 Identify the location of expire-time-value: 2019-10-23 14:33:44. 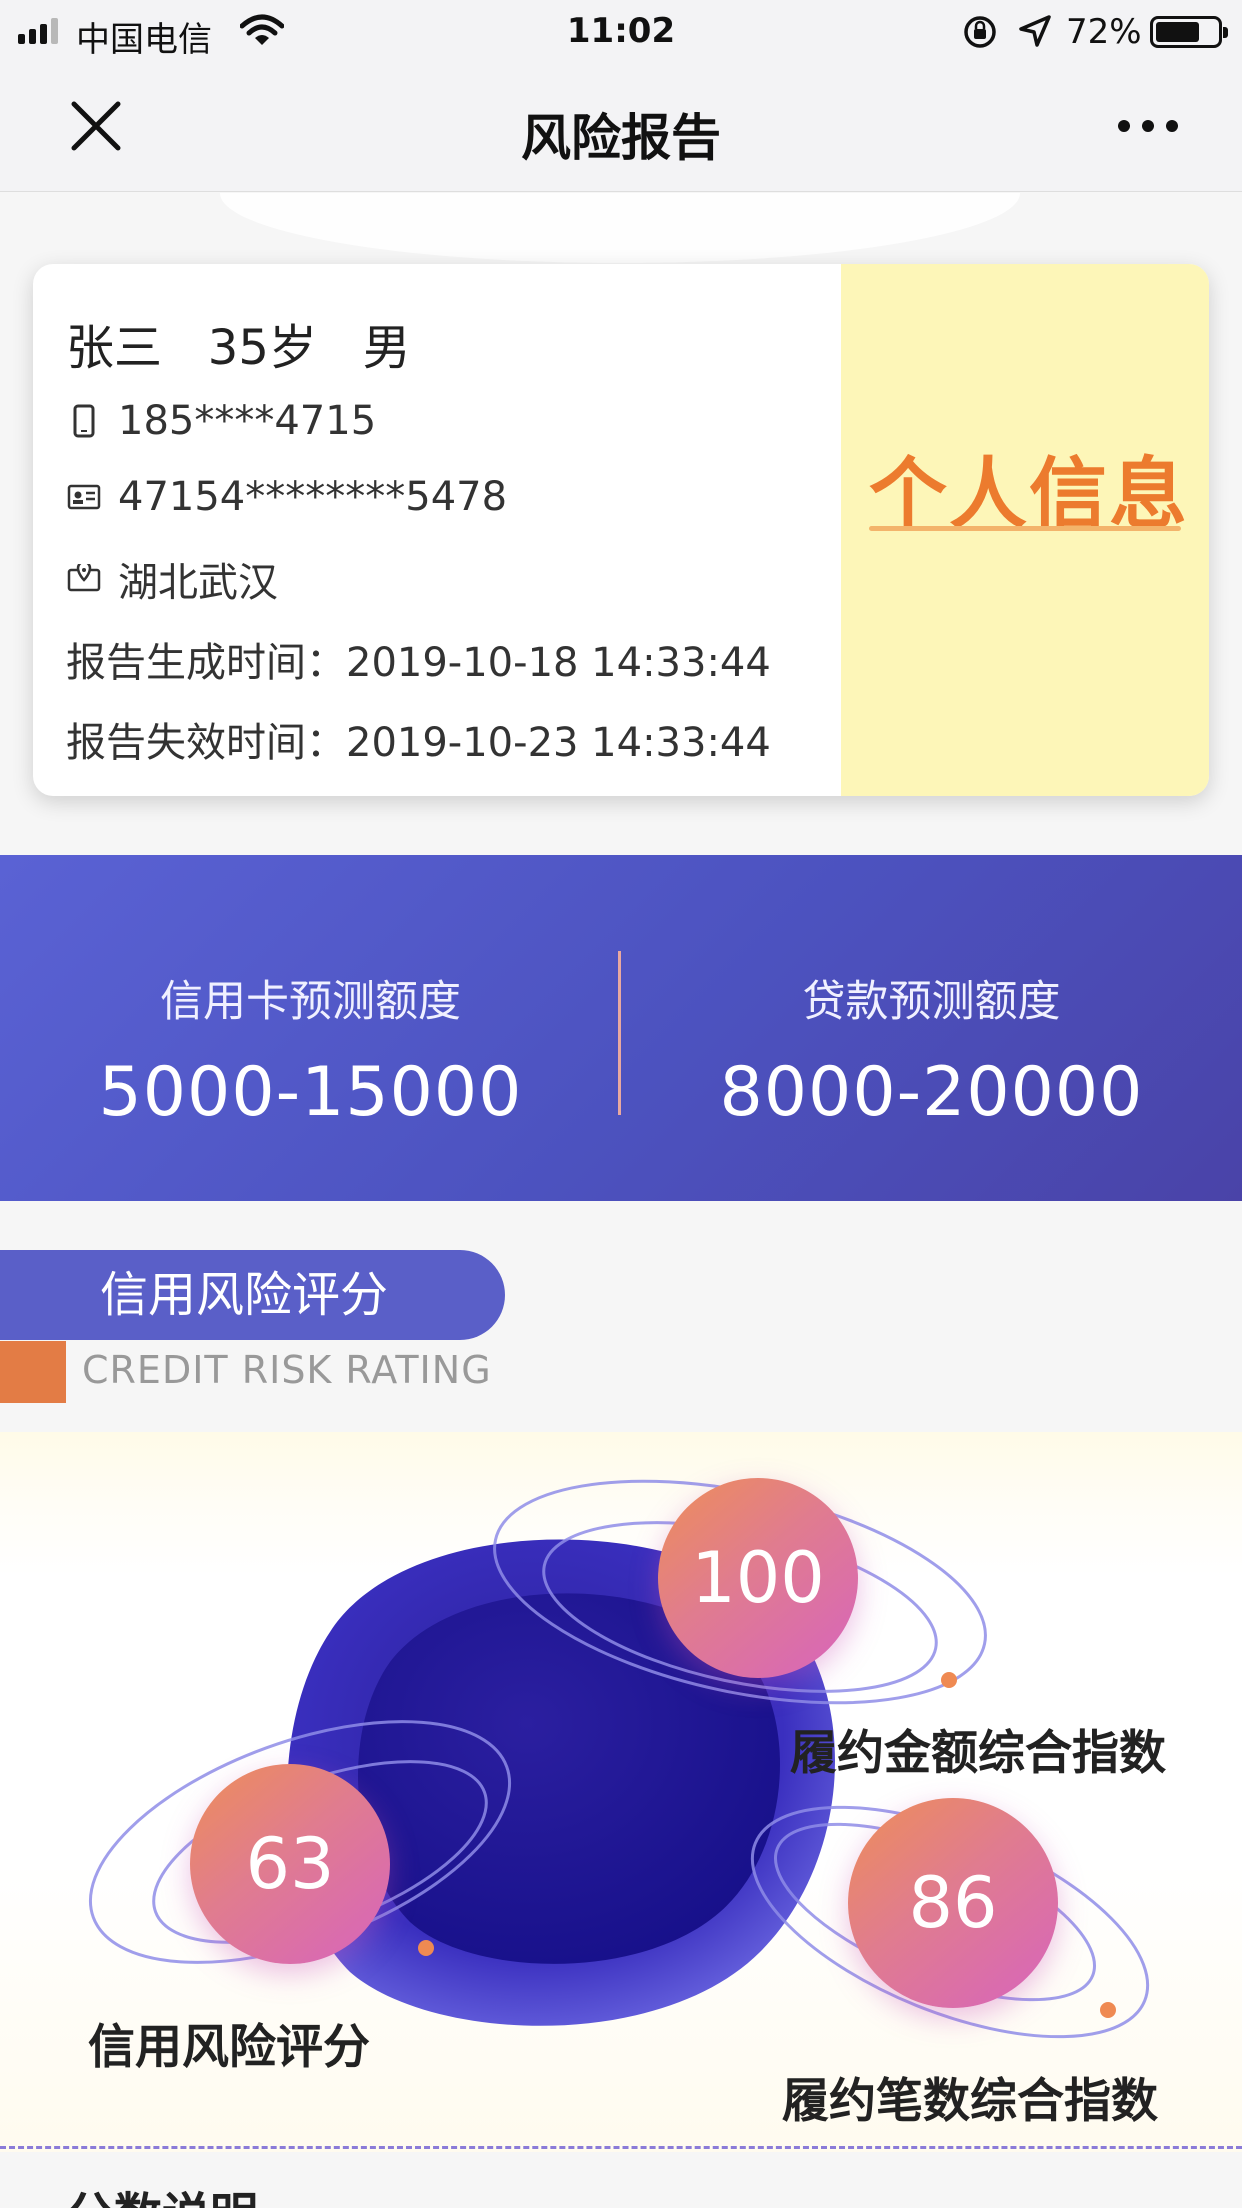
(558, 743).